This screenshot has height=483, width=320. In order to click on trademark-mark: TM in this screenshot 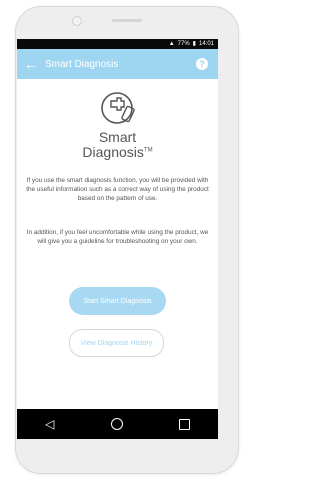, I will do `click(148, 150)`.